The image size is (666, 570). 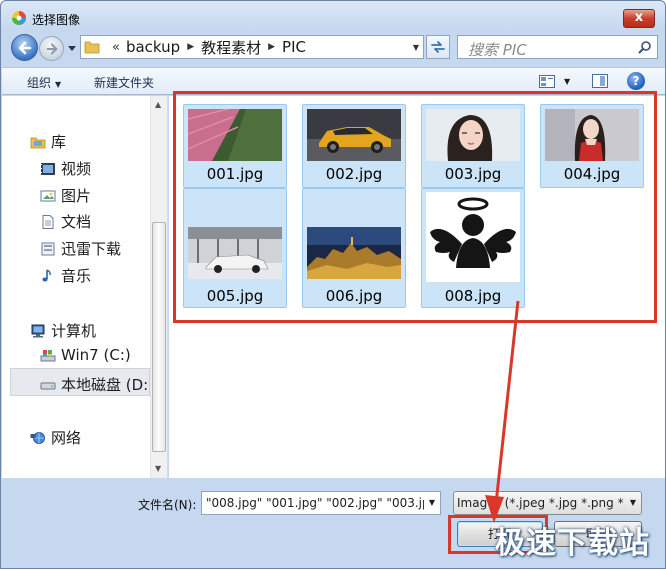 What do you see at coordinates (502, 411) in the screenshot?
I see `annotation-arrow` at bounding box center [502, 411].